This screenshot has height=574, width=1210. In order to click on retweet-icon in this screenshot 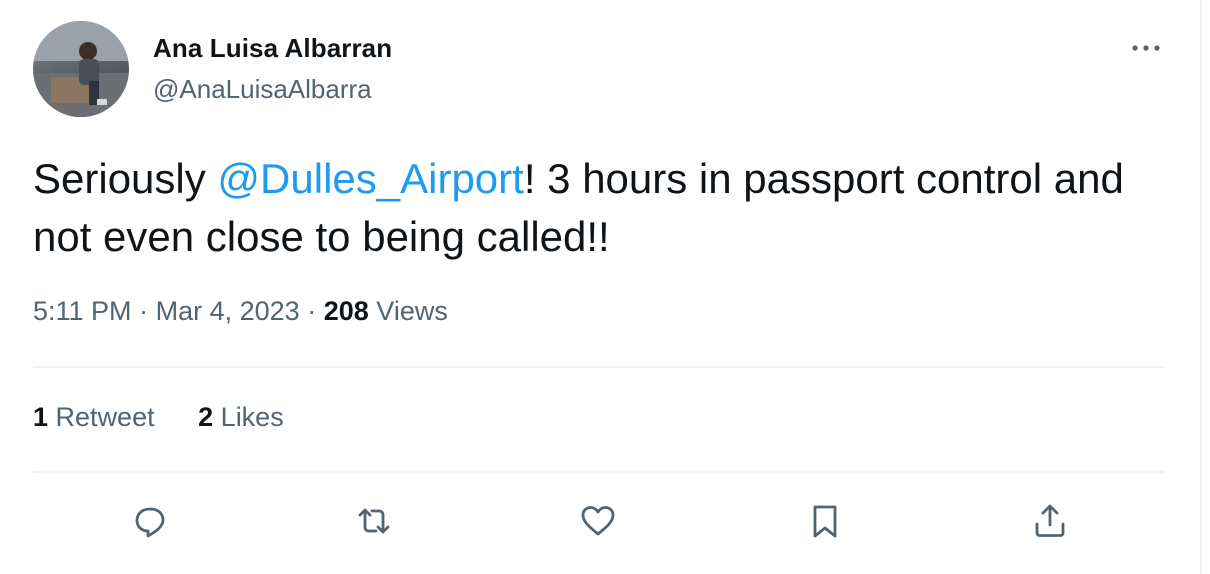, I will do `click(374, 521)`.